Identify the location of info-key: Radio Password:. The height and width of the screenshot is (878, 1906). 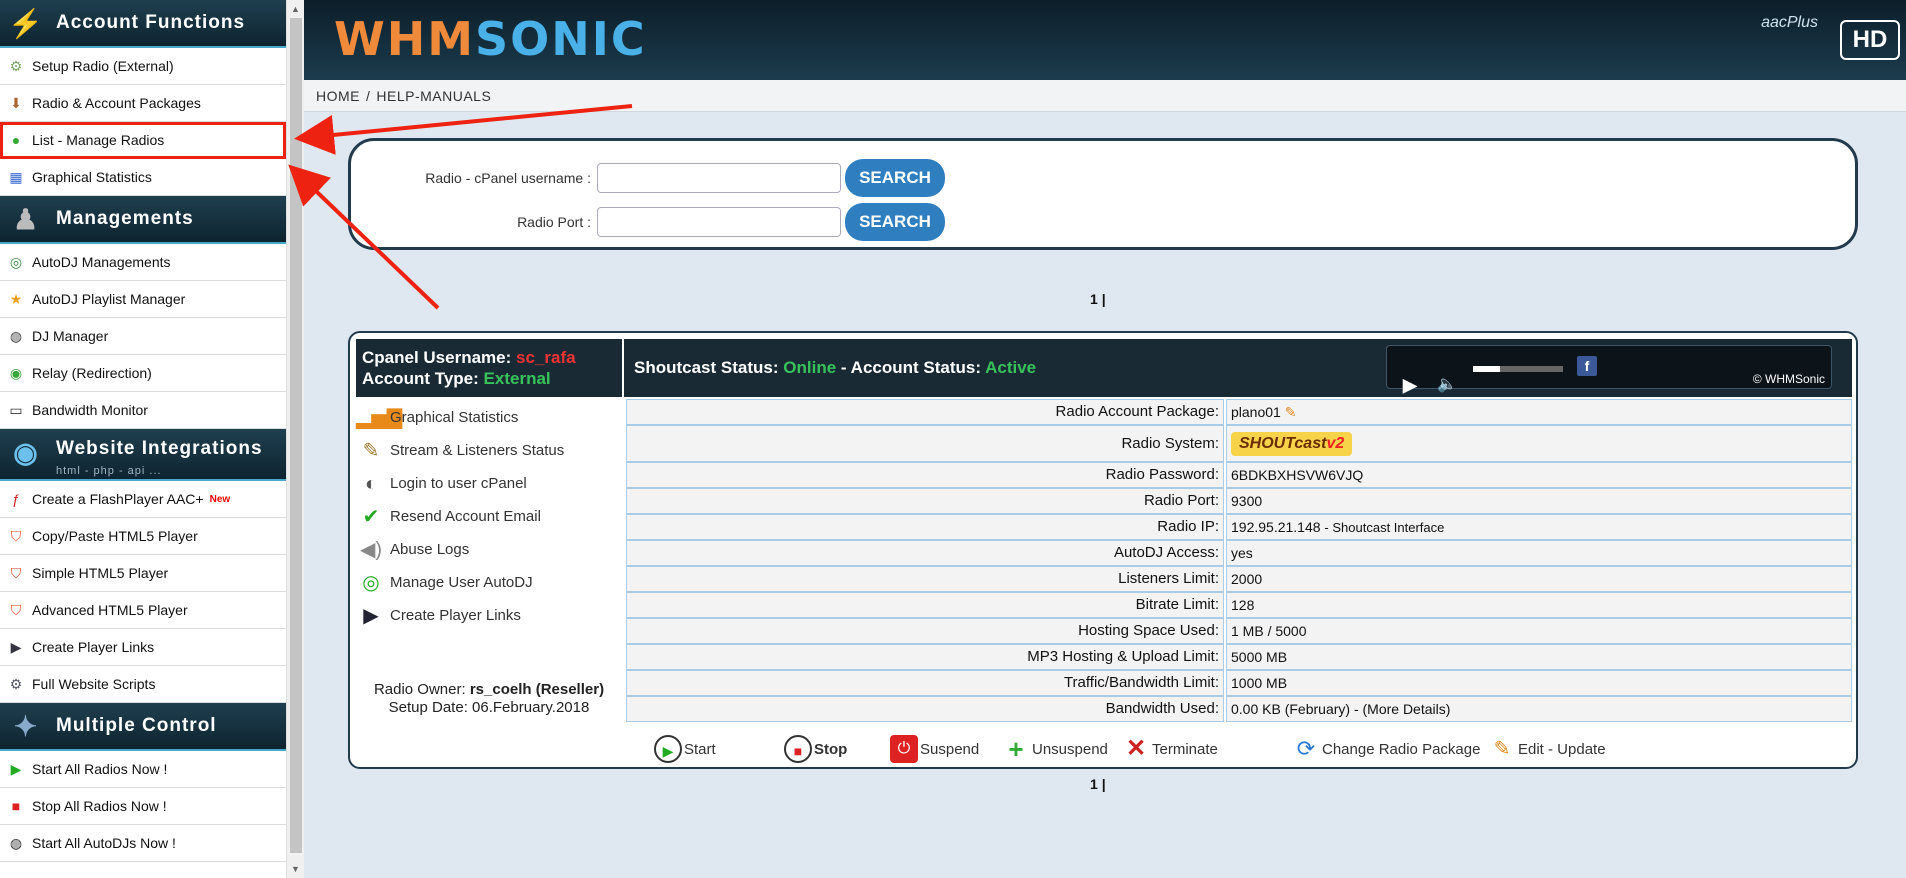
(925, 475).